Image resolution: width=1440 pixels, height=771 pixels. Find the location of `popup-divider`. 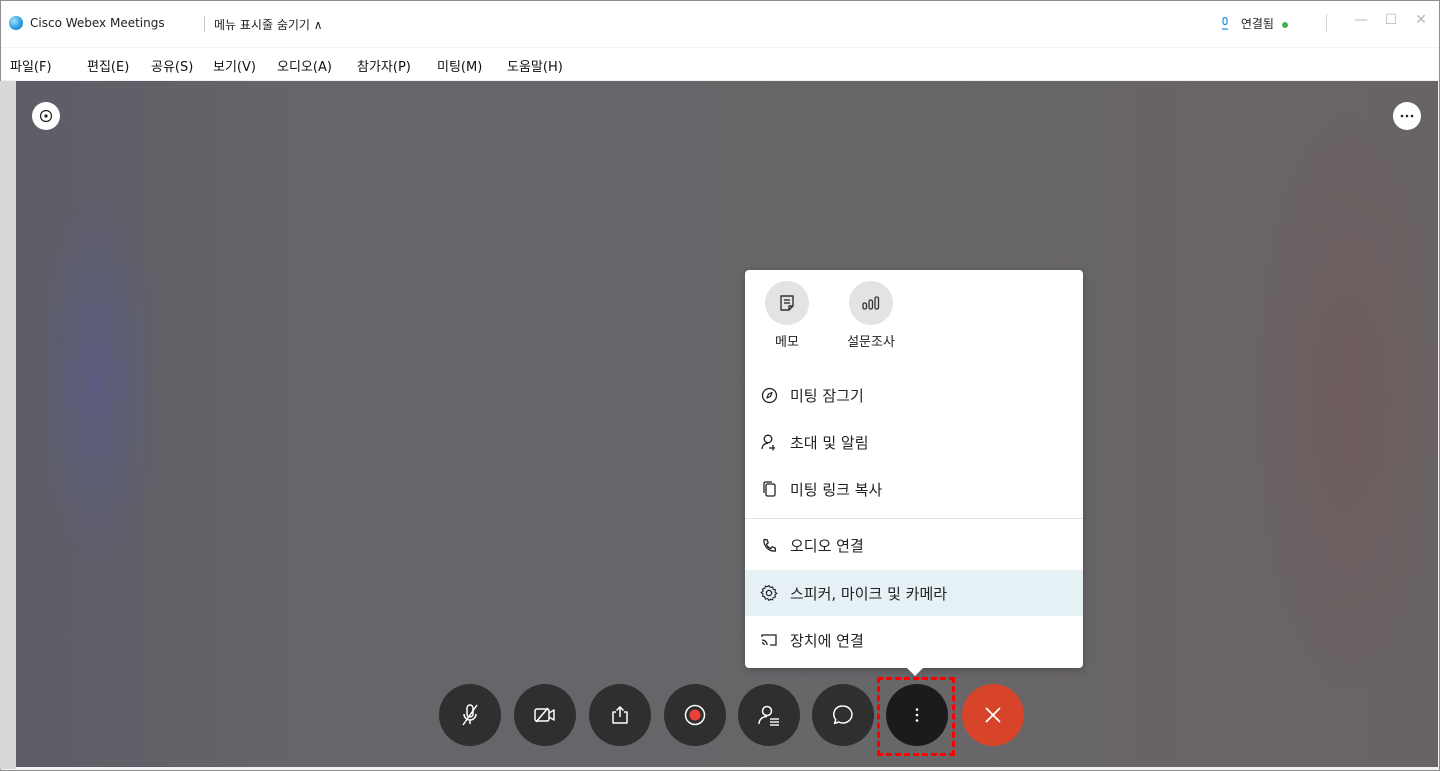

popup-divider is located at coordinates (914, 518).